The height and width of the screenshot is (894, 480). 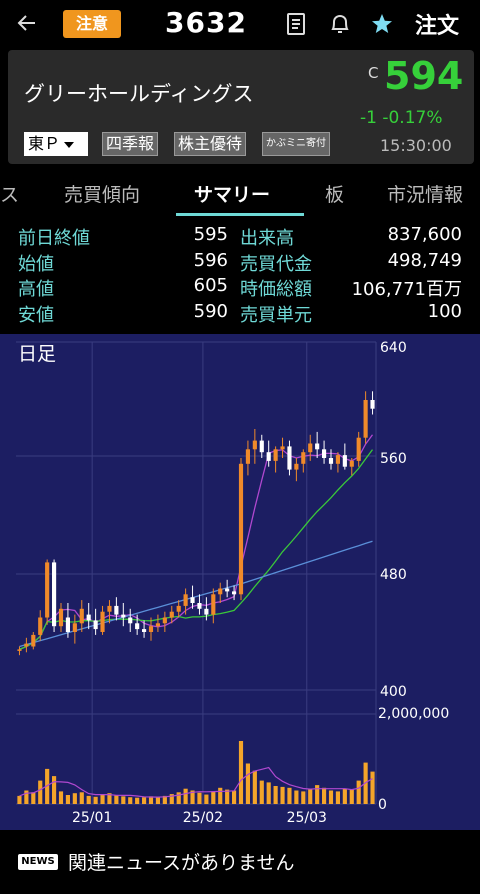 I want to click on market-select: 東Ｐ, so click(x=56, y=144).